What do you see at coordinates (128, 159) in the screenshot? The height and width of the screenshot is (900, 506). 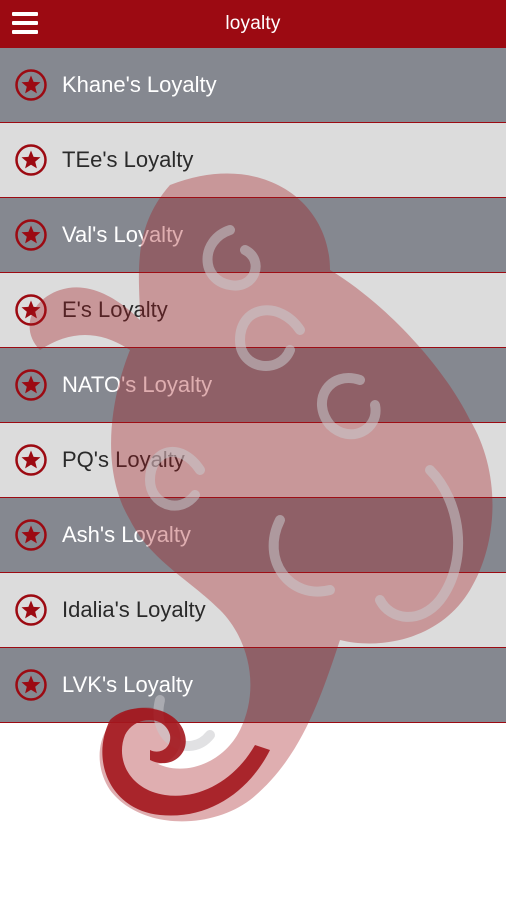 I see `list-item-label: TEe's Loyalty` at bounding box center [128, 159].